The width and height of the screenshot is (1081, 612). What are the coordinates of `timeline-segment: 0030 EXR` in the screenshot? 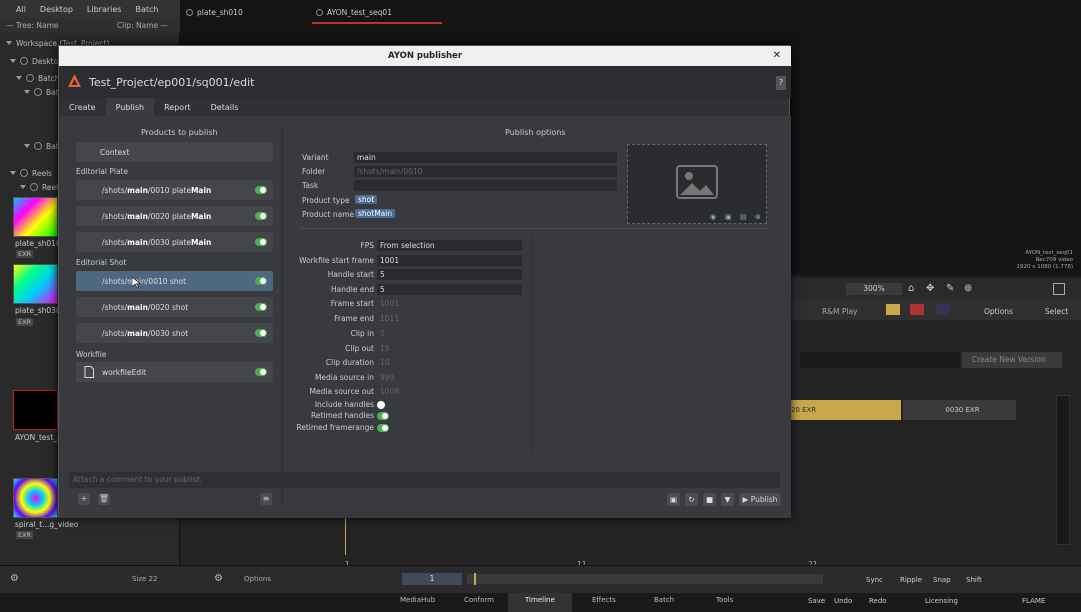 It's located at (959, 410).